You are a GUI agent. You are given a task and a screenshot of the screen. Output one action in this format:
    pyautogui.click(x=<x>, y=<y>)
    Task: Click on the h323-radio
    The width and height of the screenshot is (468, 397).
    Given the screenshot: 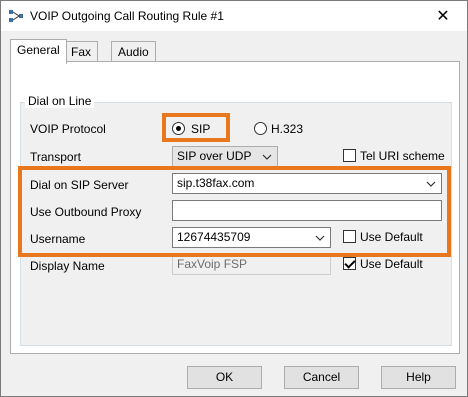 What is the action you would take?
    pyautogui.click(x=260, y=128)
    